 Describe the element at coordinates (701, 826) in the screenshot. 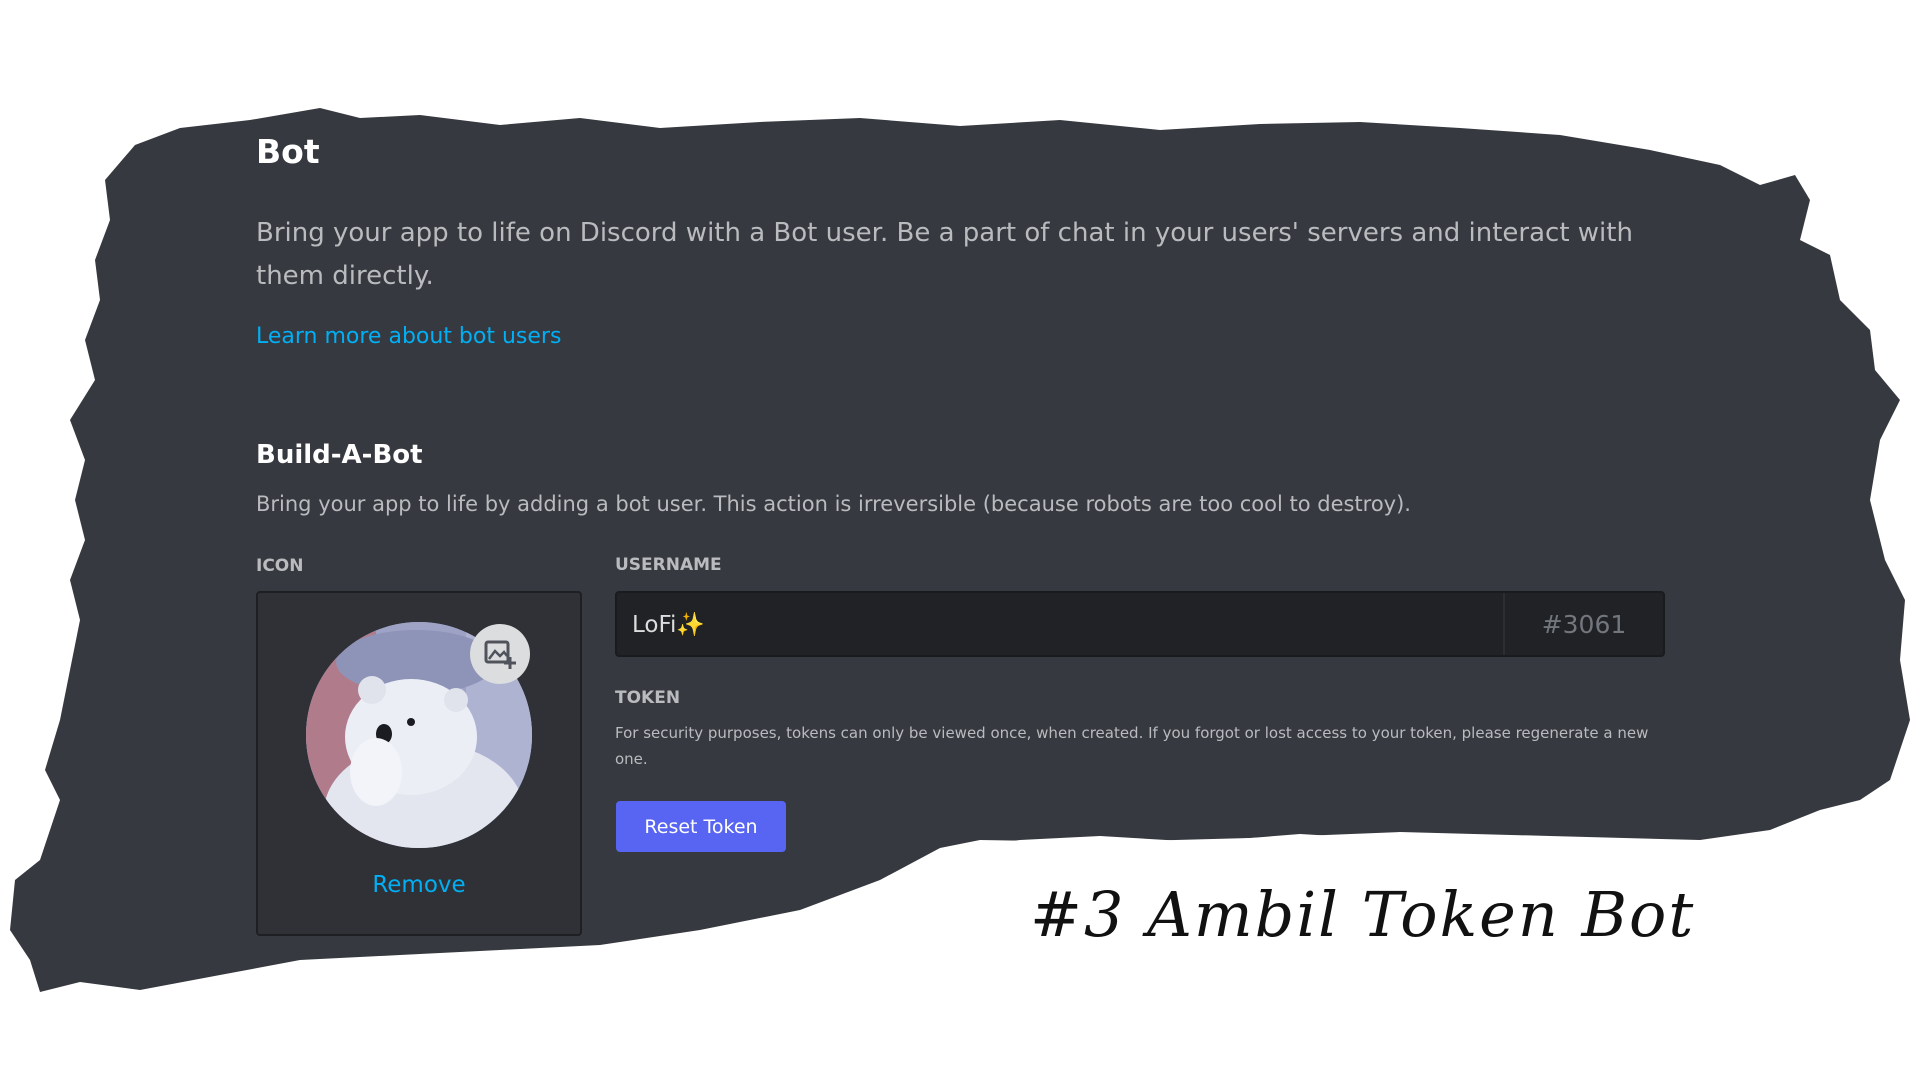

I see `reset-token-button: Reset Token` at that location.